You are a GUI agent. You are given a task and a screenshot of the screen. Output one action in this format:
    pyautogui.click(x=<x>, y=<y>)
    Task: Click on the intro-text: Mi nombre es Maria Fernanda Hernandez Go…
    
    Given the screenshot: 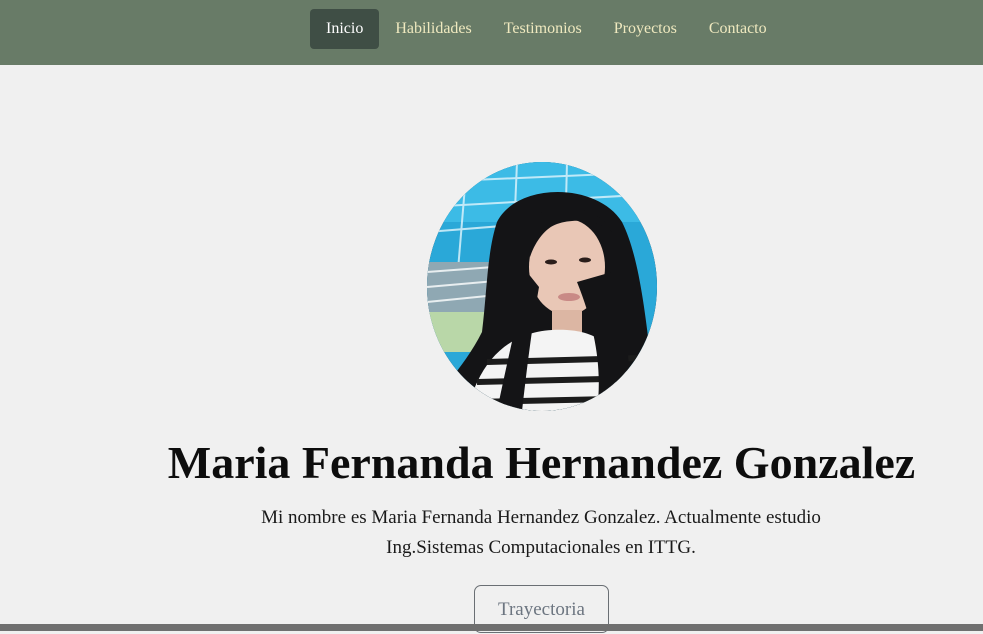 What is the action you would take?
    pyautogui.click(x=541, y=533)
    